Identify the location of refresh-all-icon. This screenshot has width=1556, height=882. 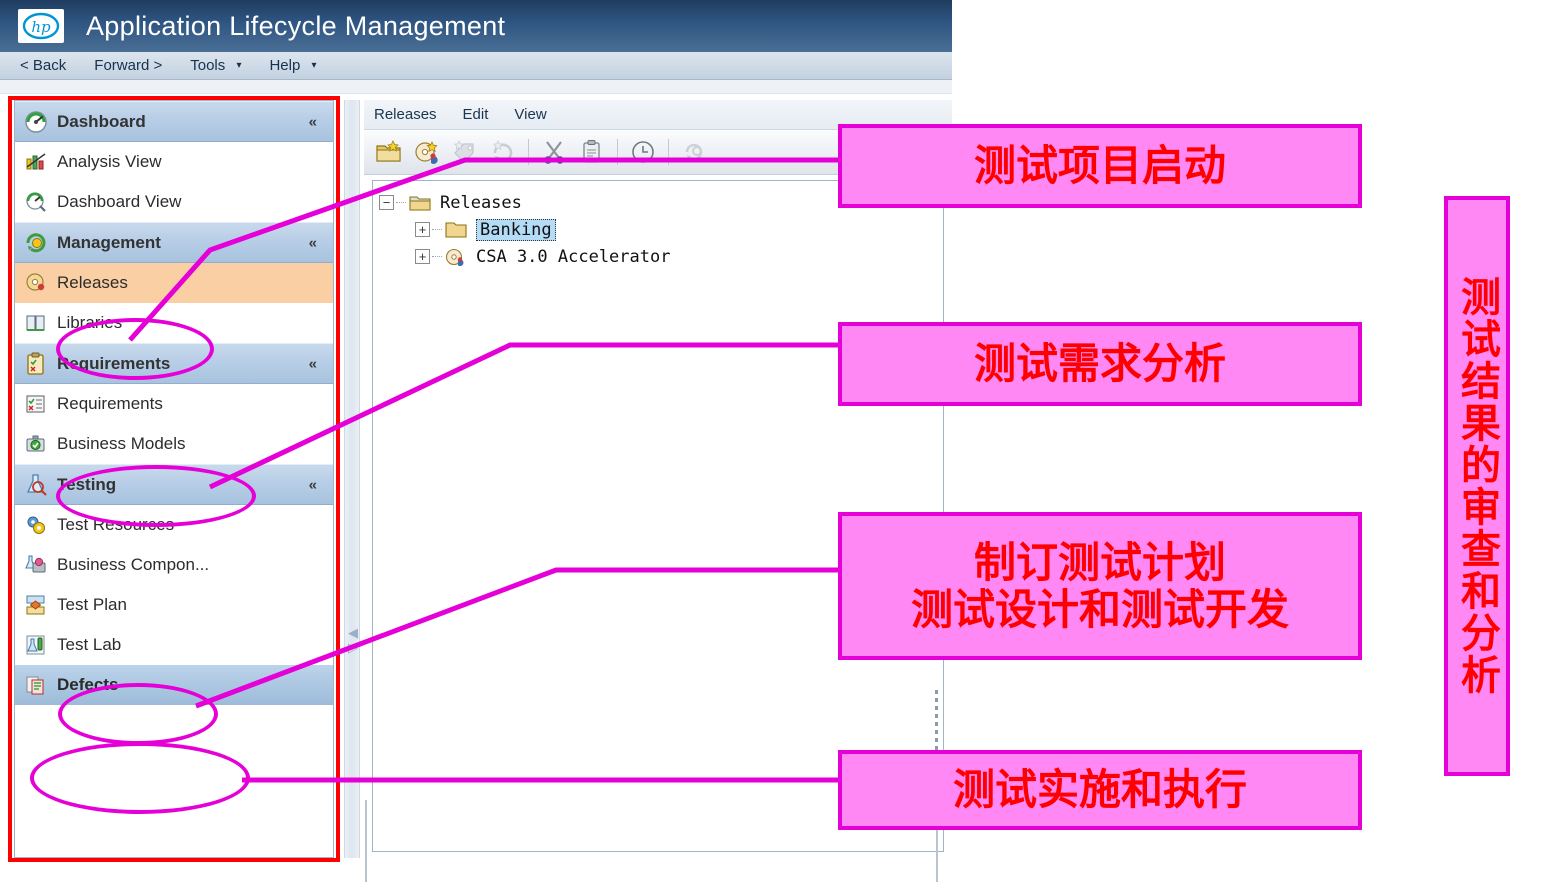
(694, 152).